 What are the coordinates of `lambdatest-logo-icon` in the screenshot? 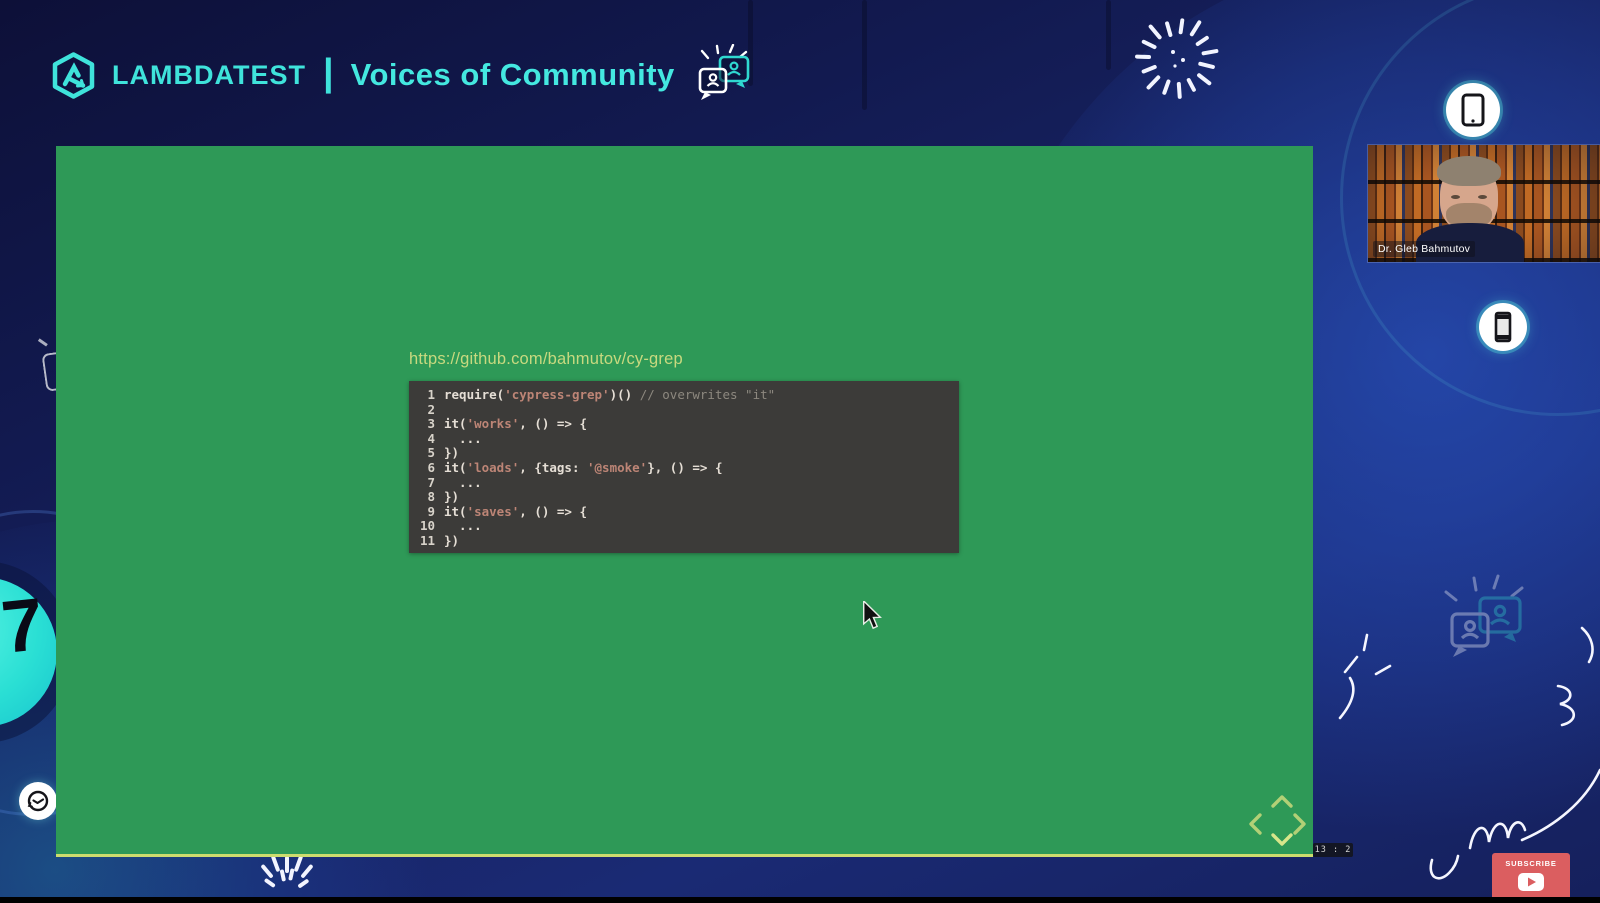 It's located at (73, 75).